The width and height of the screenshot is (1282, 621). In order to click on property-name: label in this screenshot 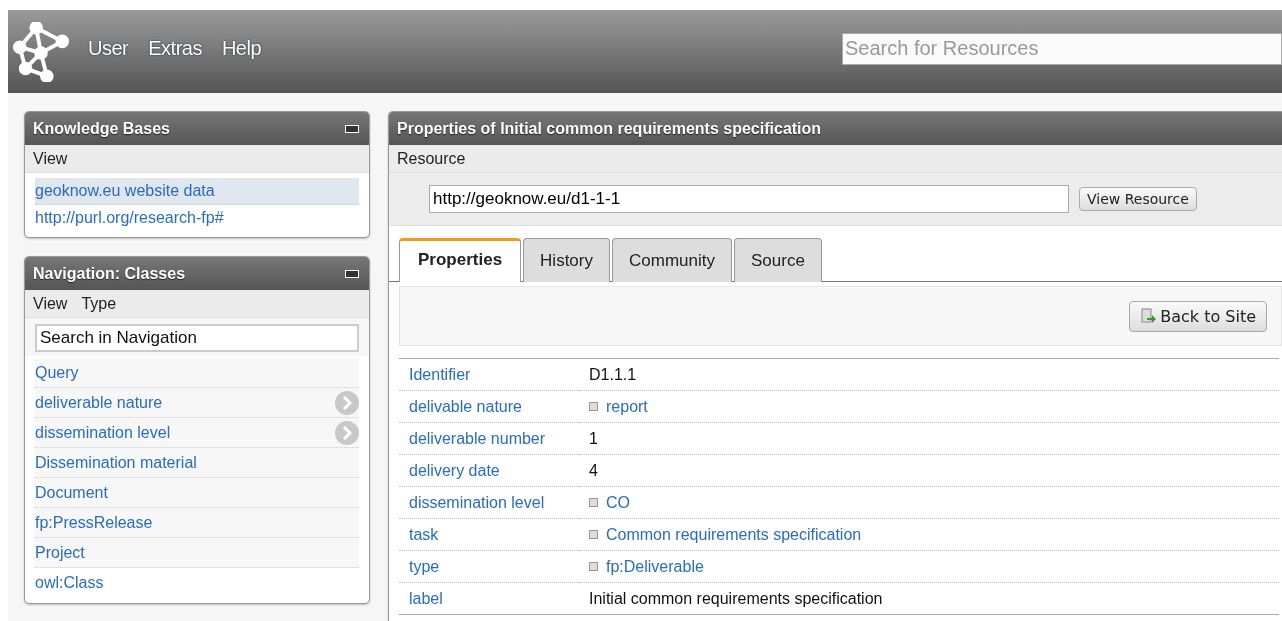, I will do `click(489, 598)`.